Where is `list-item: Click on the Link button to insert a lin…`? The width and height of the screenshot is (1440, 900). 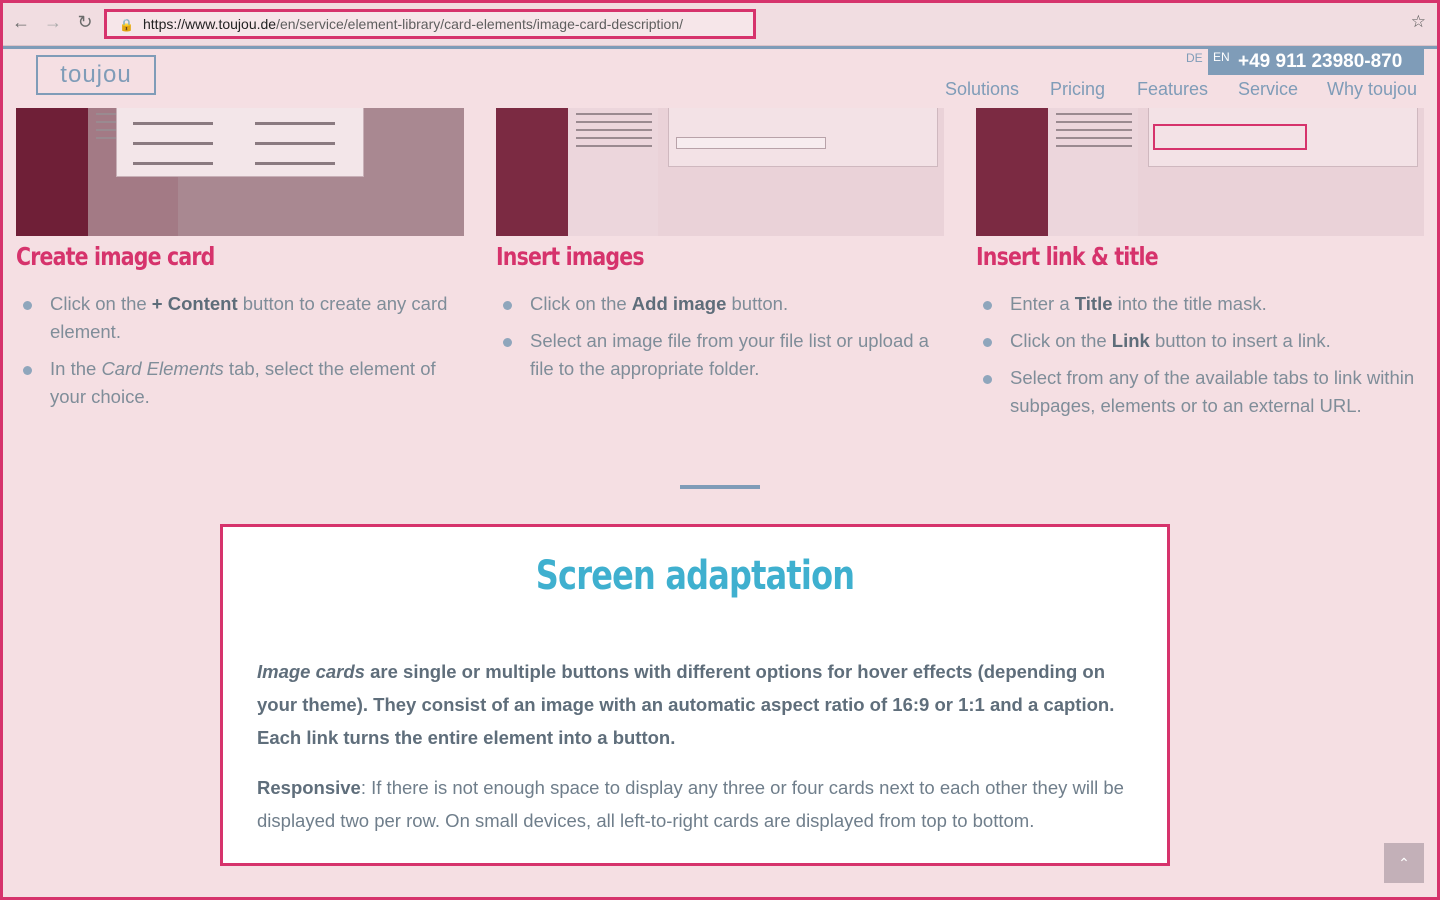
list-item: Click on the Link button to insert a lin… is located at coordinates (1203, 341).